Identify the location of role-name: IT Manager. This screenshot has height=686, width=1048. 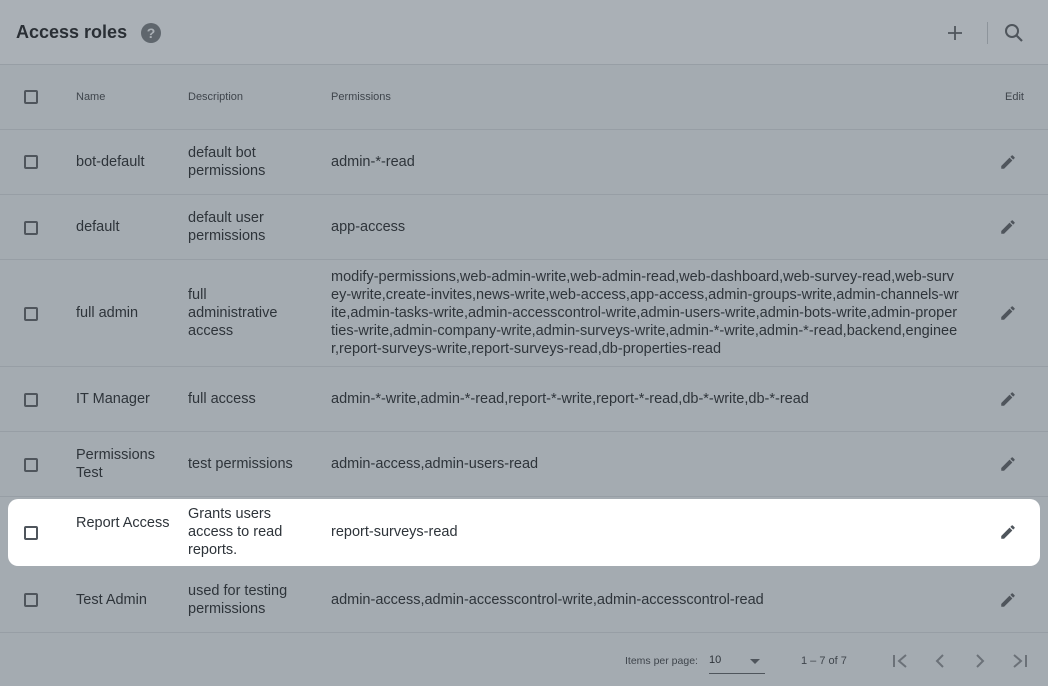
(113, 399).